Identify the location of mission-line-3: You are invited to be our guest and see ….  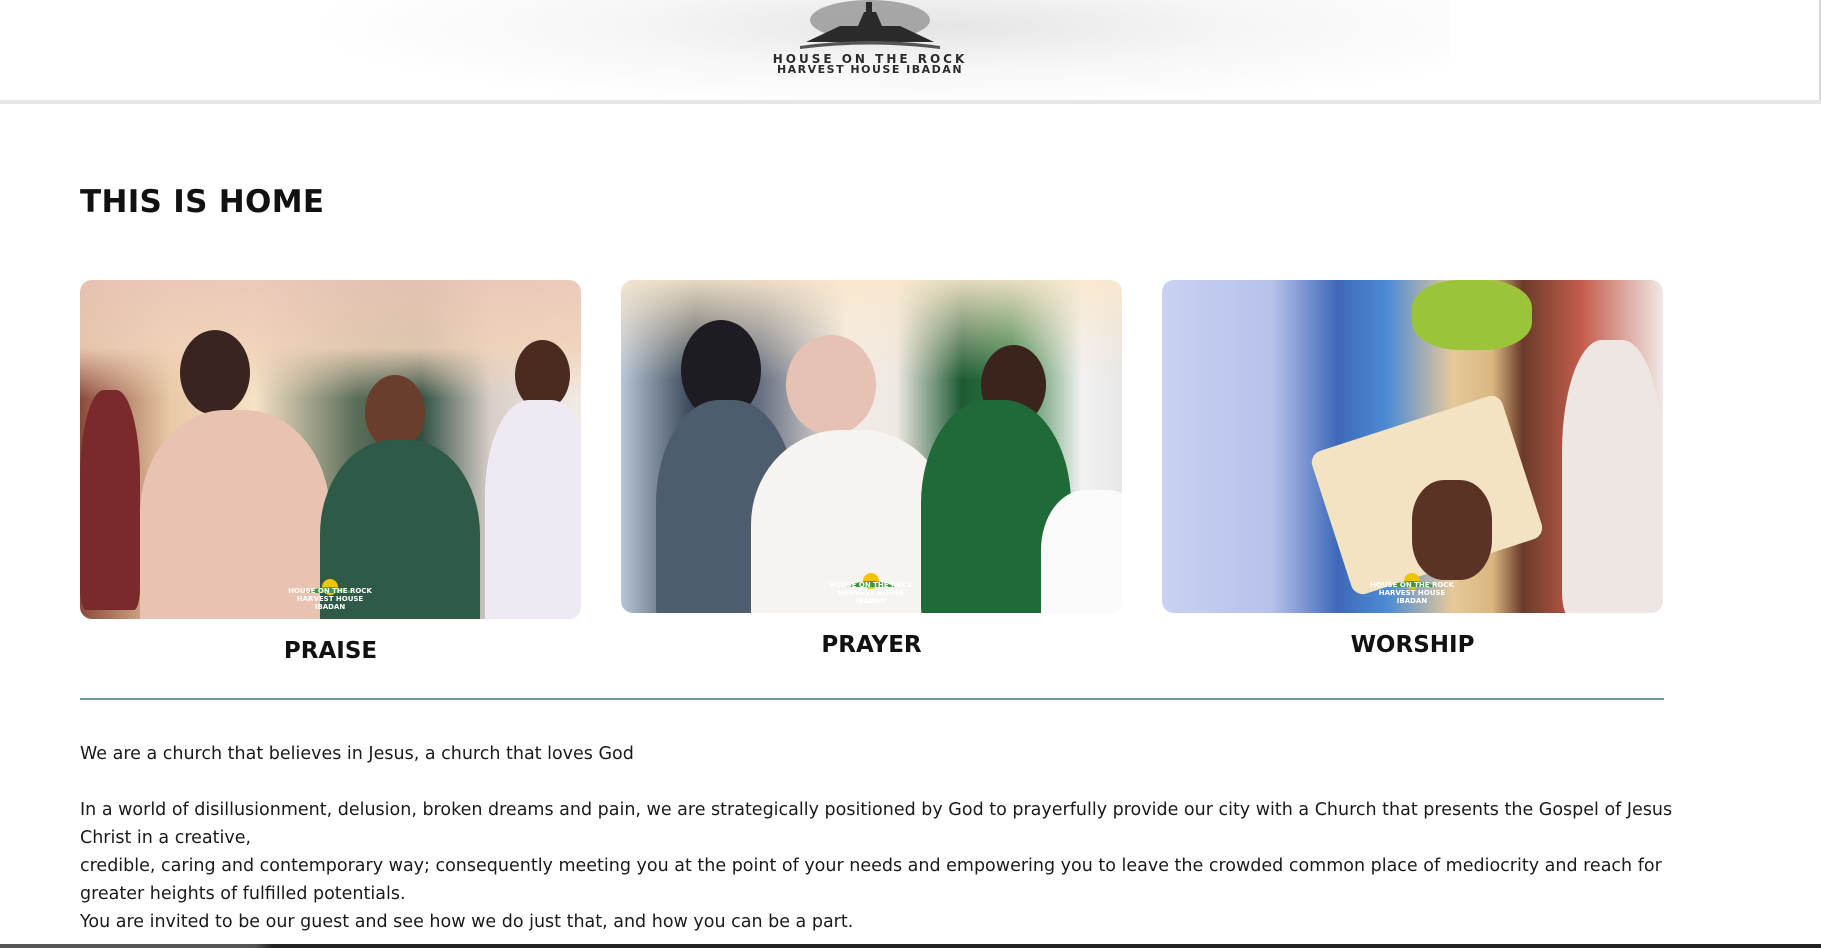
(467, 922).